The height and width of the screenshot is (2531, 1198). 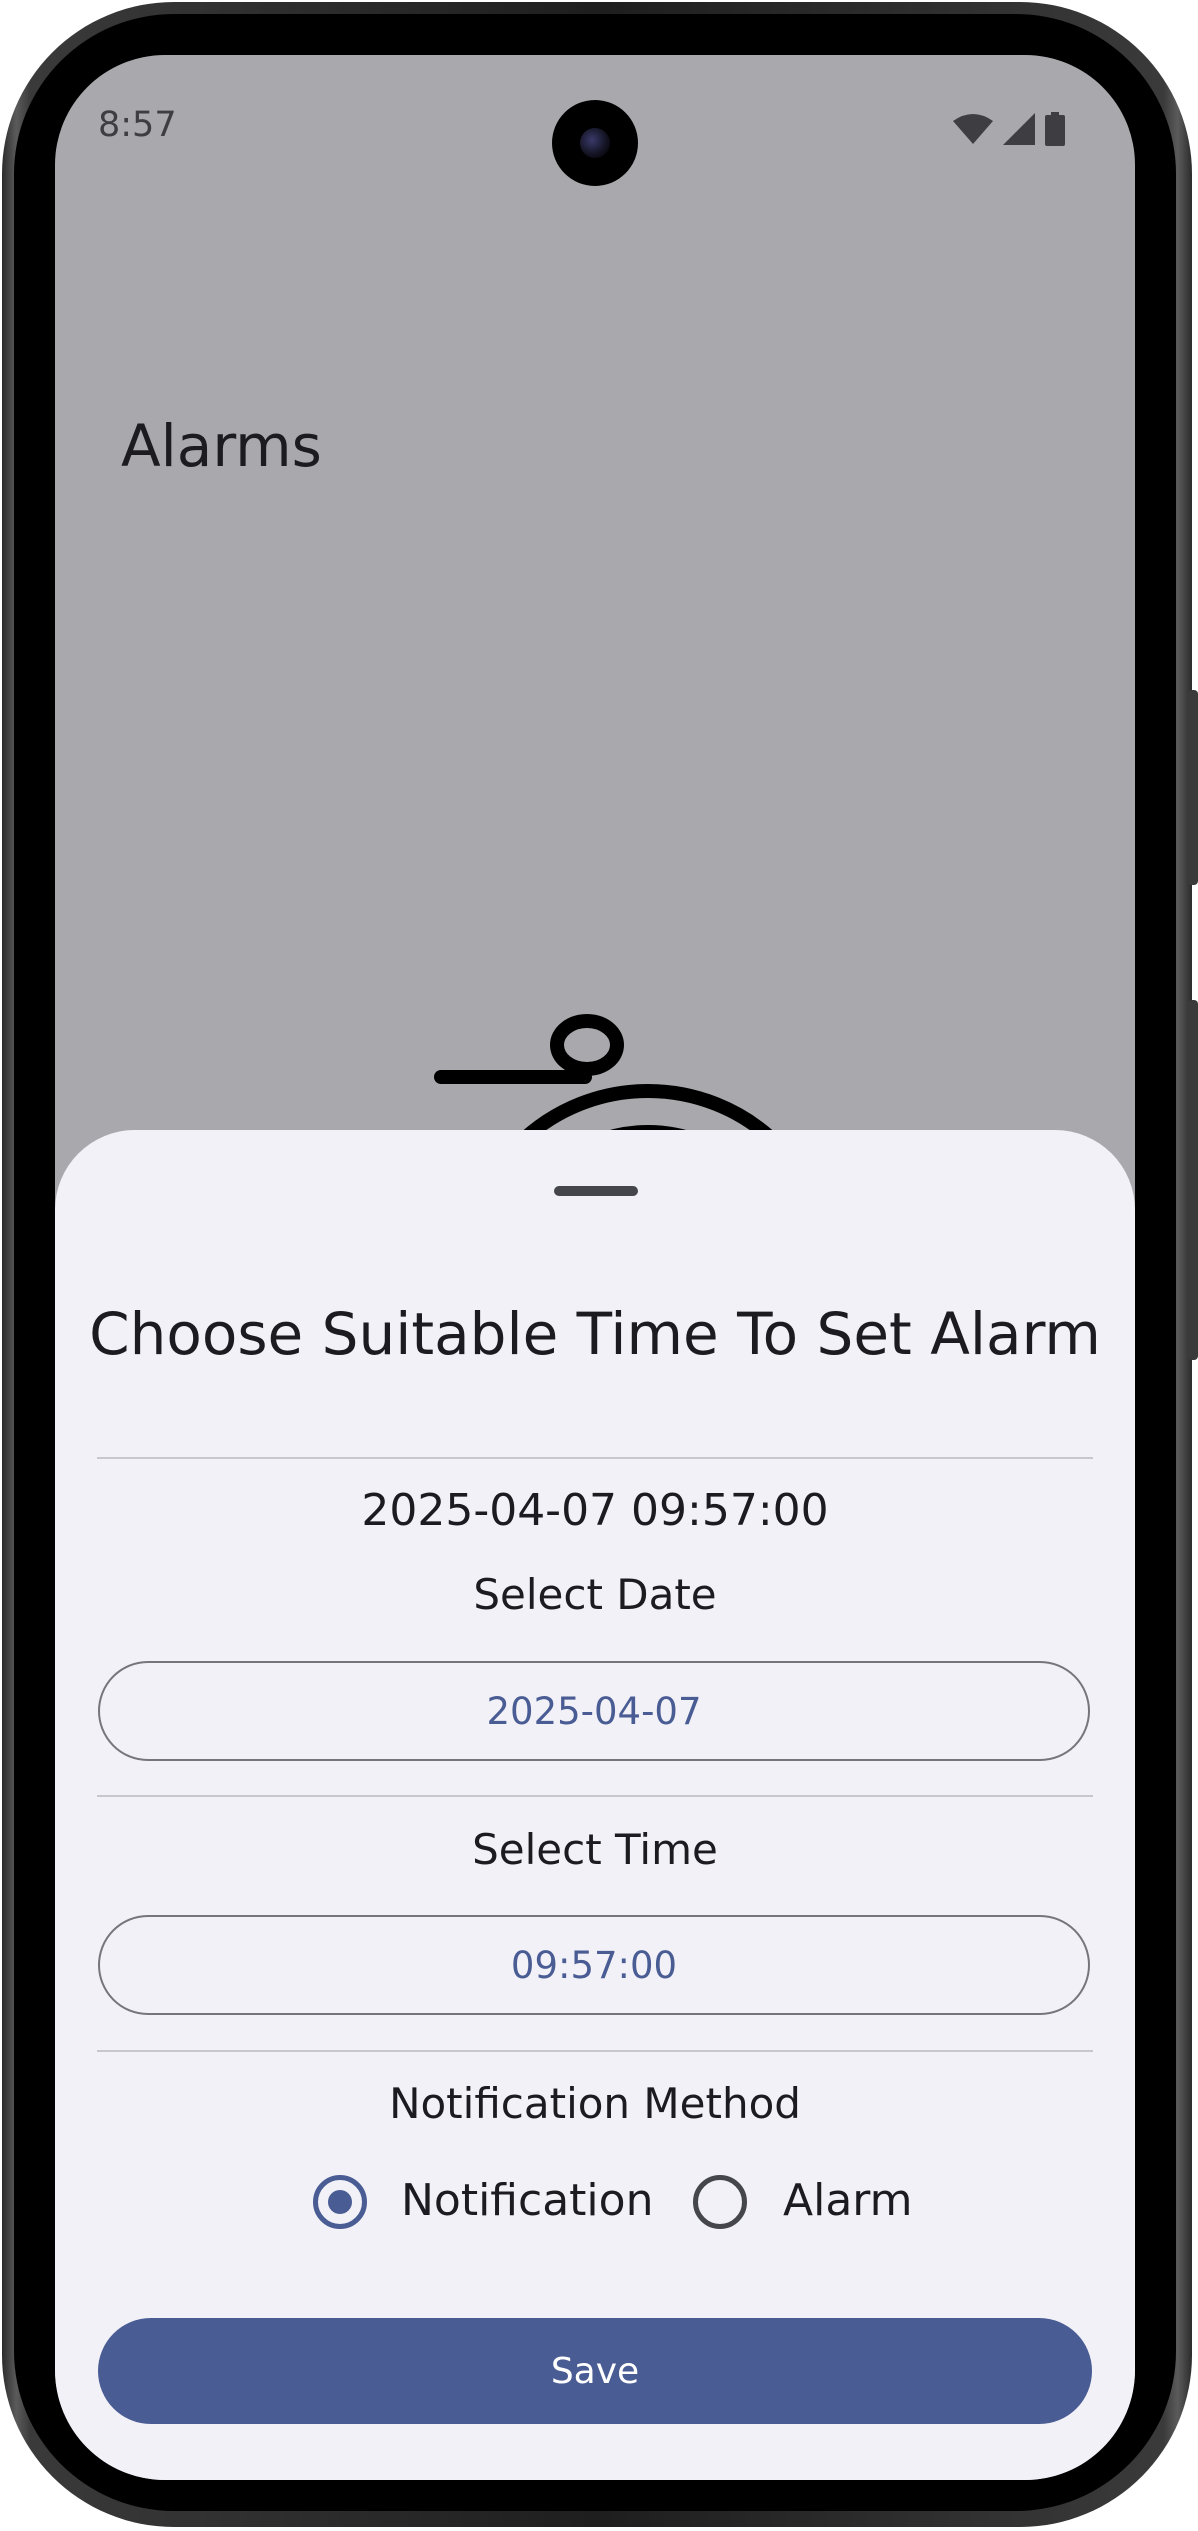 What do you see at coordinates (595, 2103) in the screenshot?
I see `notification-method-label: Notification Method` at bounding box center [595, 2103].